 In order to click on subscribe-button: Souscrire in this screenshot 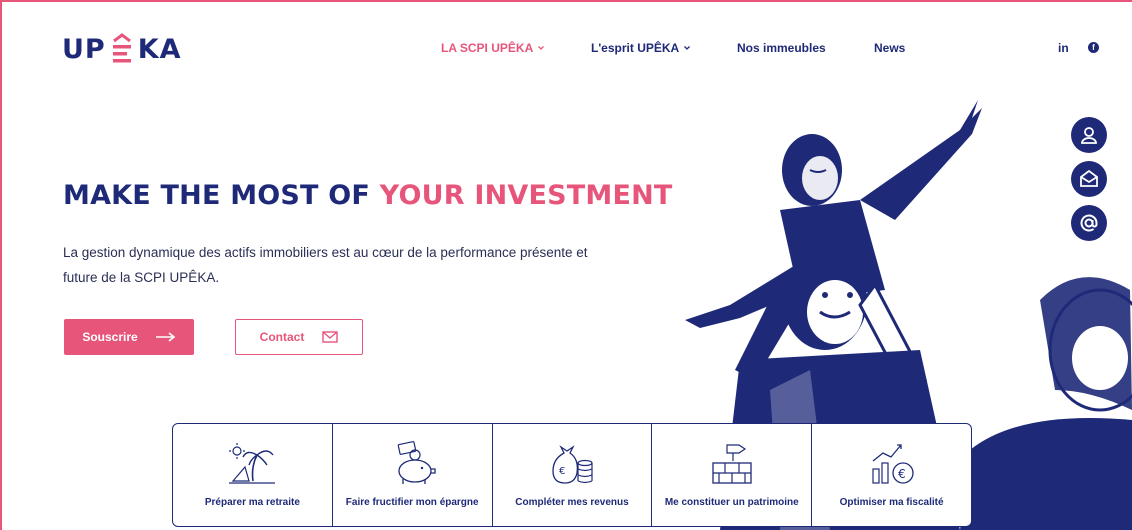, I will do `click(129, 337)`.